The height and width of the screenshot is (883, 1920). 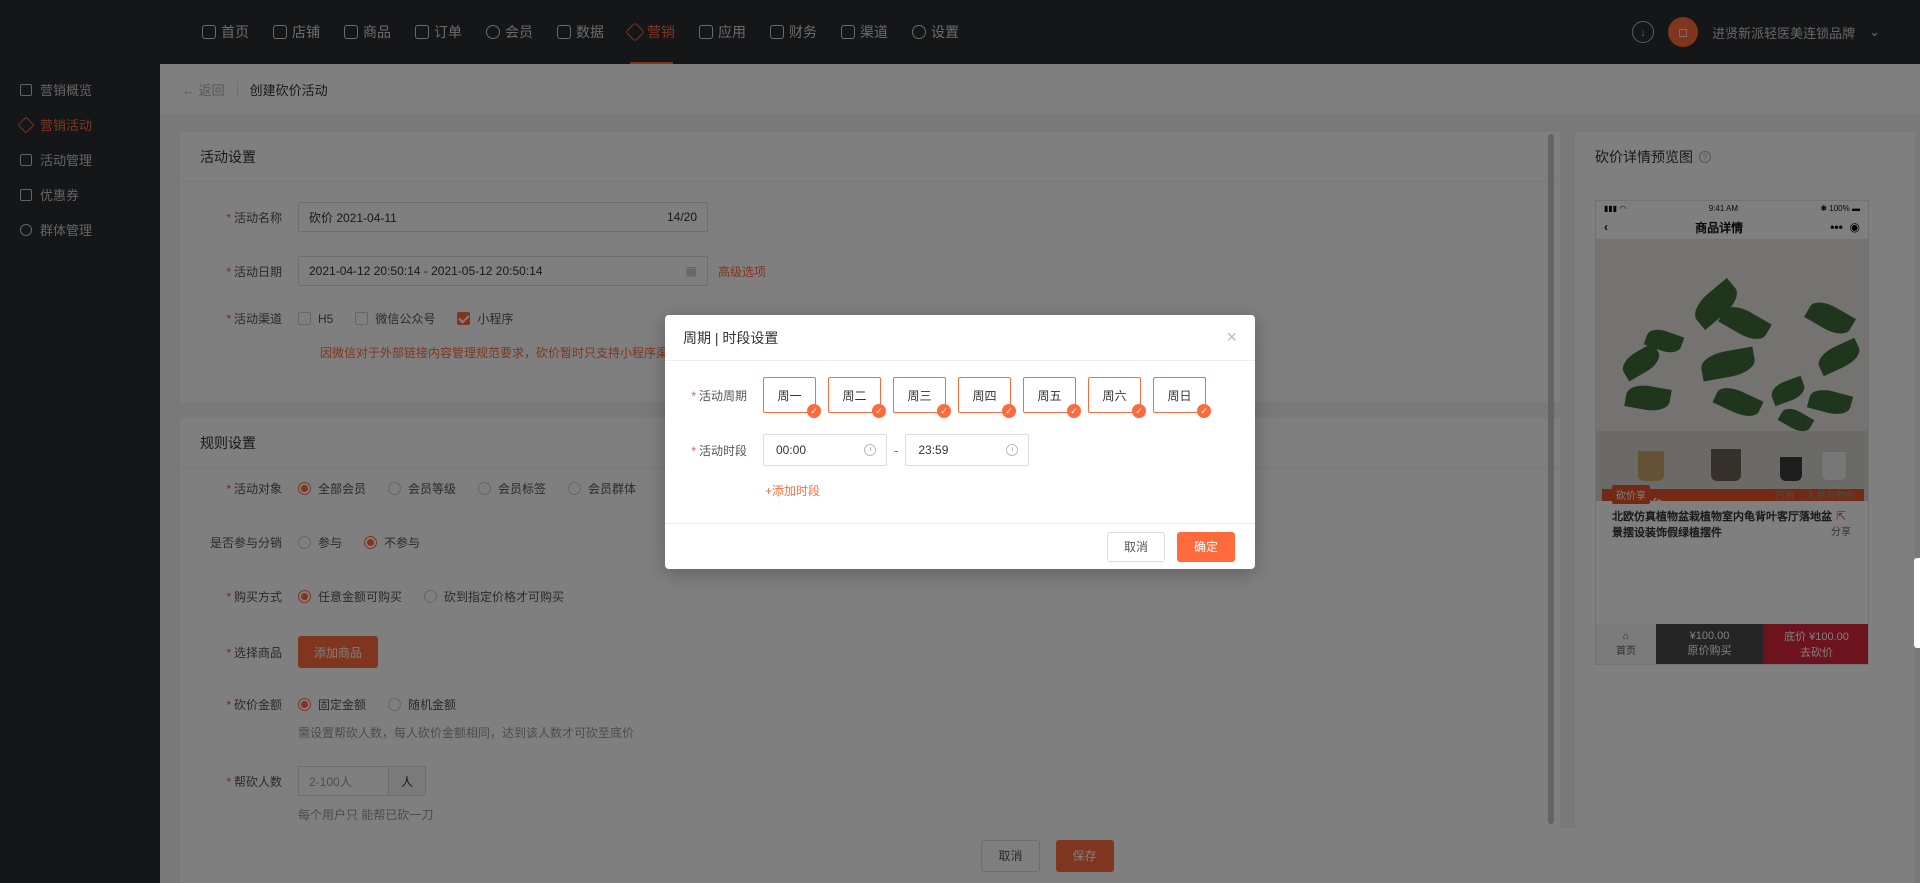 I want to click on modal-title: 周期 | 时段设置, so click(x=731, y=337).